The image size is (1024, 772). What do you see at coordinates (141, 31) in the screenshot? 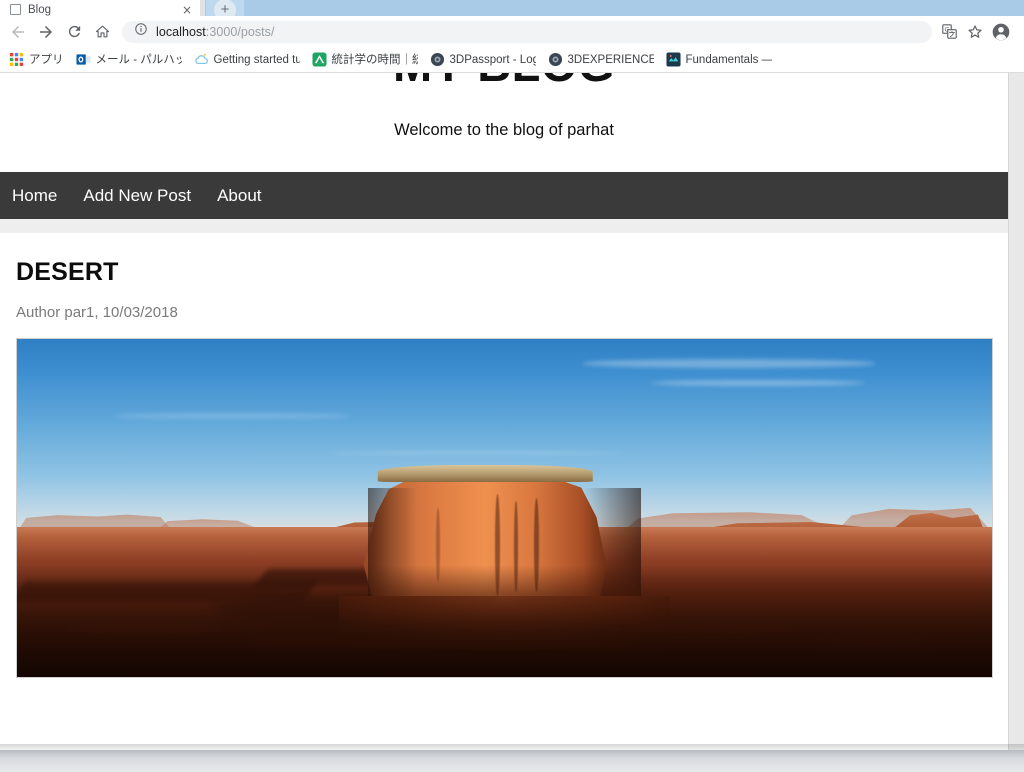
I see `info-circle-icon` at bounding box center [141, 31].